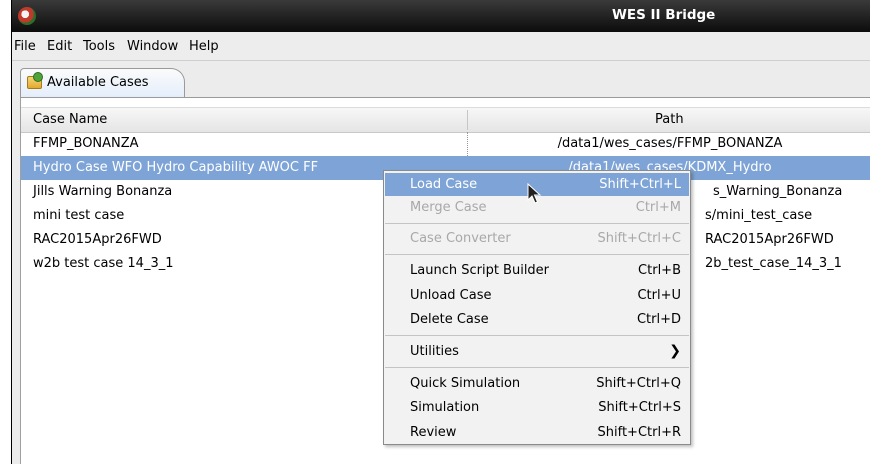  What do you see at coordinates (669, 119) in the screenshot?
I see `column-header-path: Path` at bounding box center [669, 119].